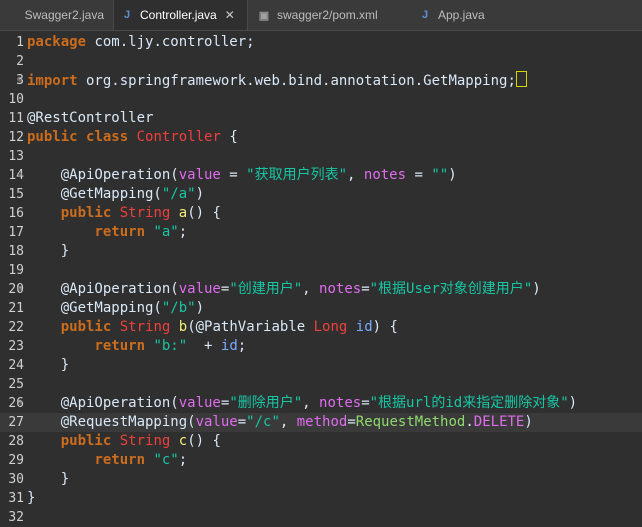 This screenshot has width=642, height=527. What do you see at coordinates (132, 137) in the screenshot?
I see `code-text: public class Controller {` at bounding box center [132, 137].